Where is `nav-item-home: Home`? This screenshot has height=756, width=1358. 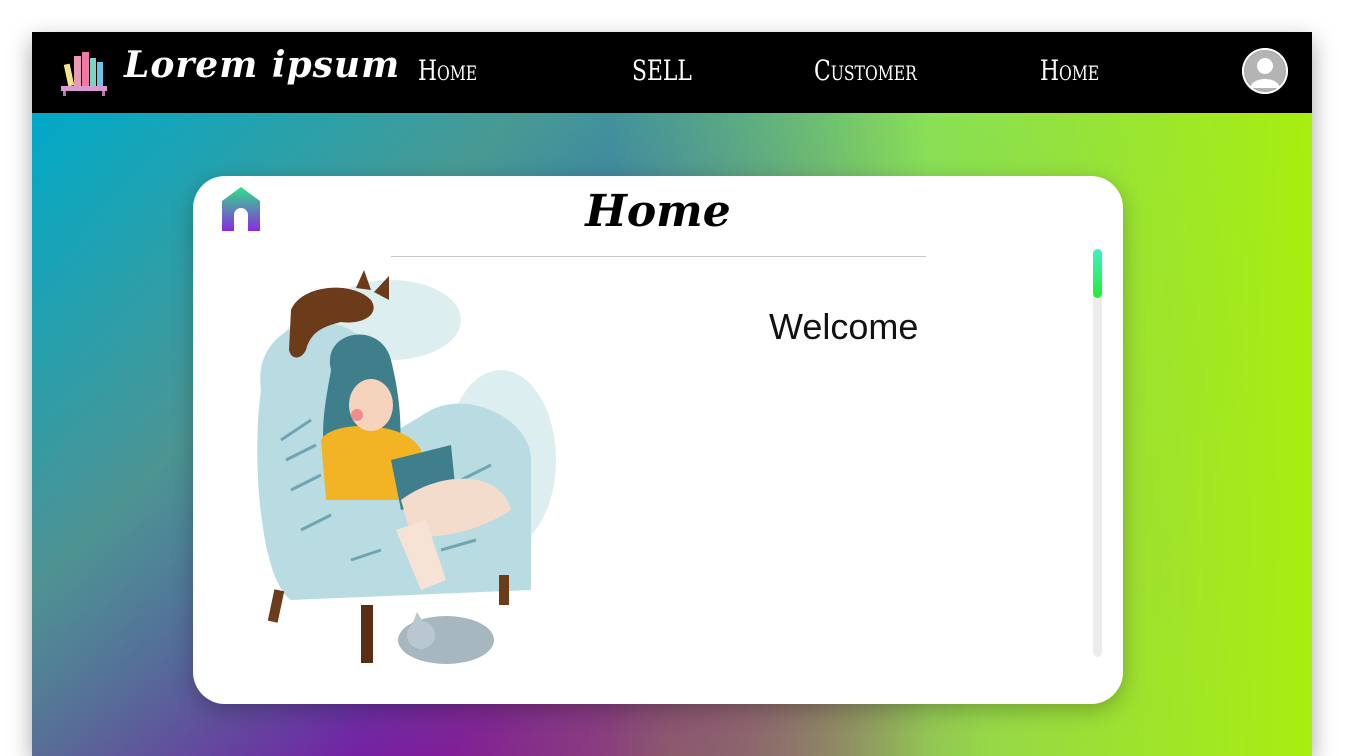 nav-item-home: Home is located at coordinates (447, 70).